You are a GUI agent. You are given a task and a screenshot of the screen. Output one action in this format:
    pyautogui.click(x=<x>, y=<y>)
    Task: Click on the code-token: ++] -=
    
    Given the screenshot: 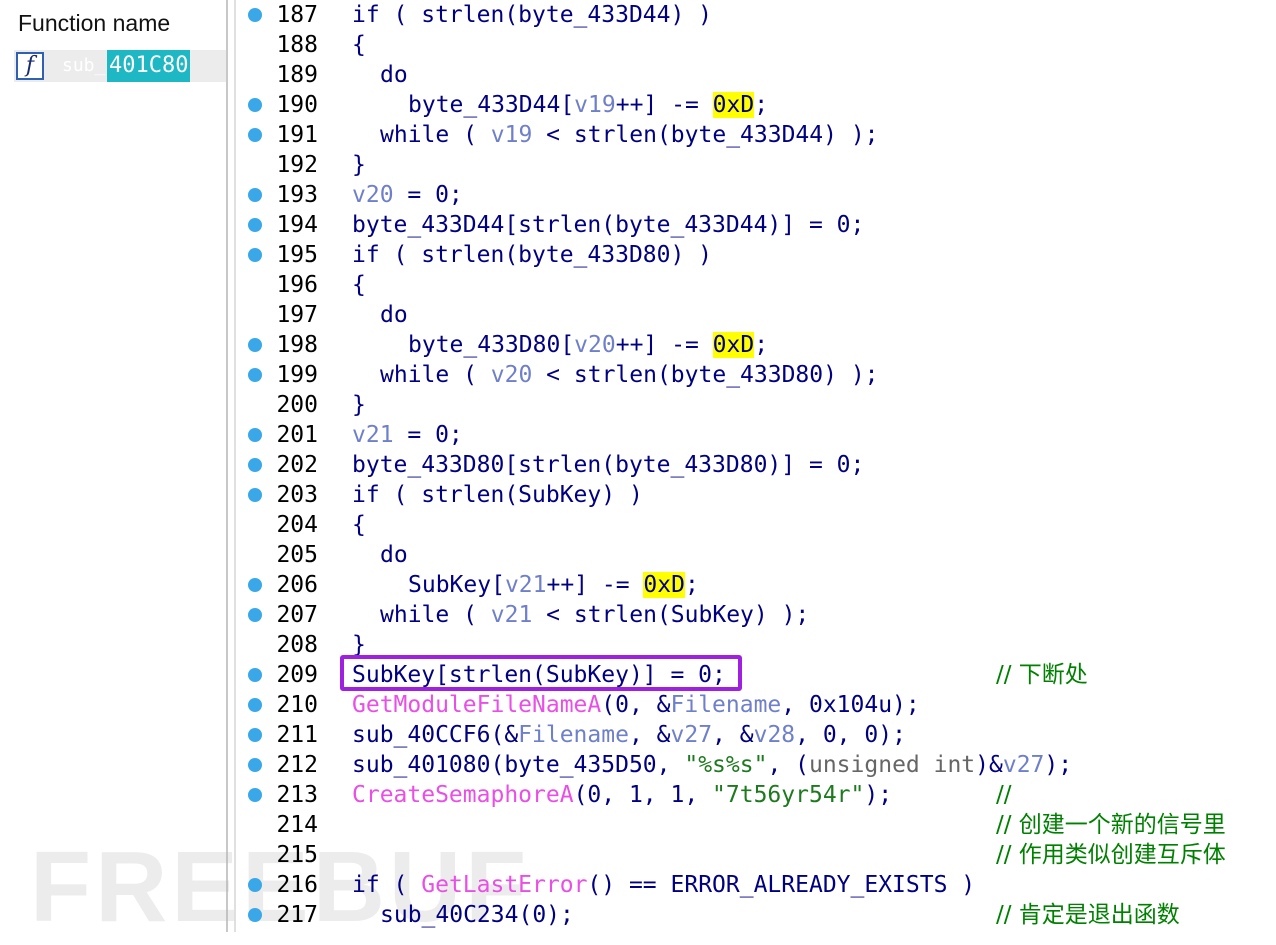 What is the action you would take?
    pyautogui.click(x=664, y=105)
    